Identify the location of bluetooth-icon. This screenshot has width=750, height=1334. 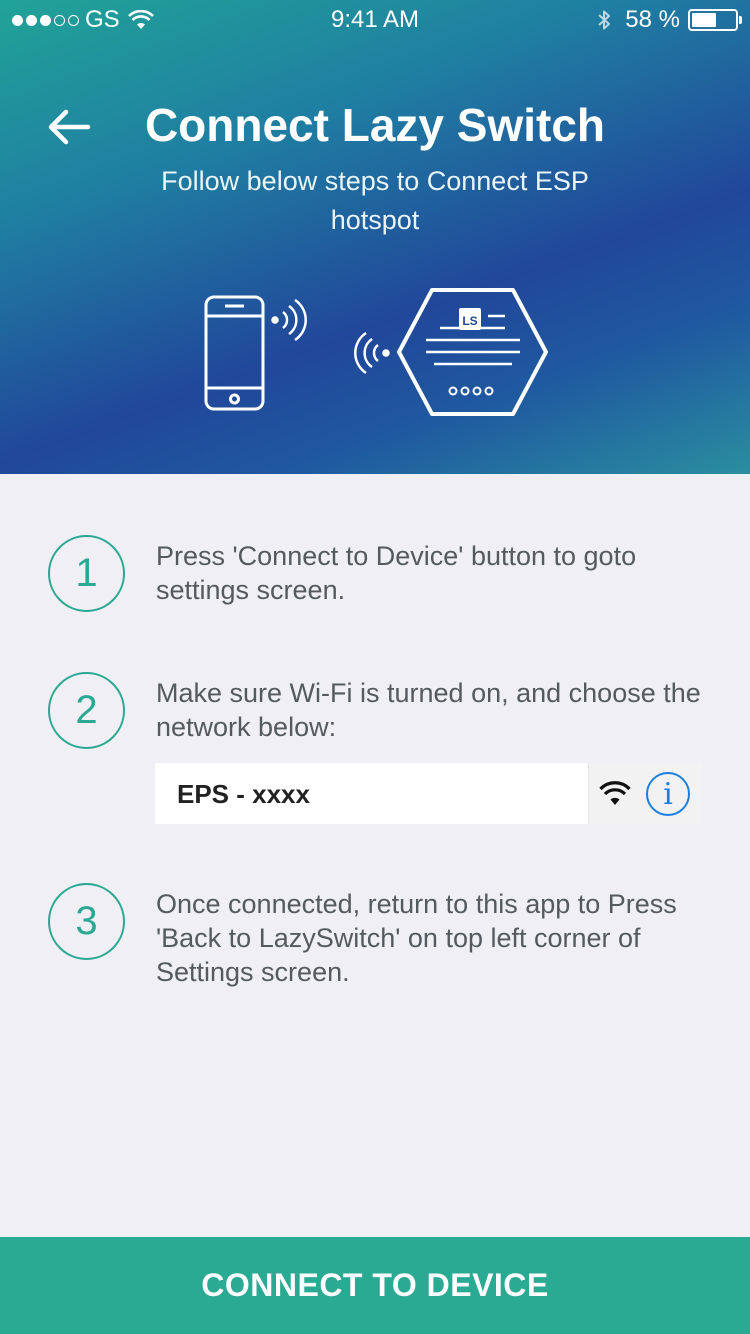
(604, 20).